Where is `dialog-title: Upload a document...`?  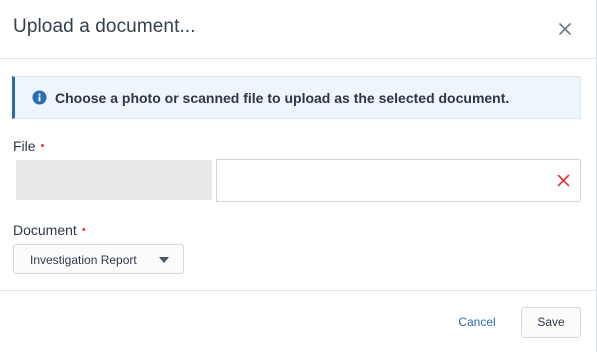 dialog-title: Upload a document... is located at coordinates (104, 26).